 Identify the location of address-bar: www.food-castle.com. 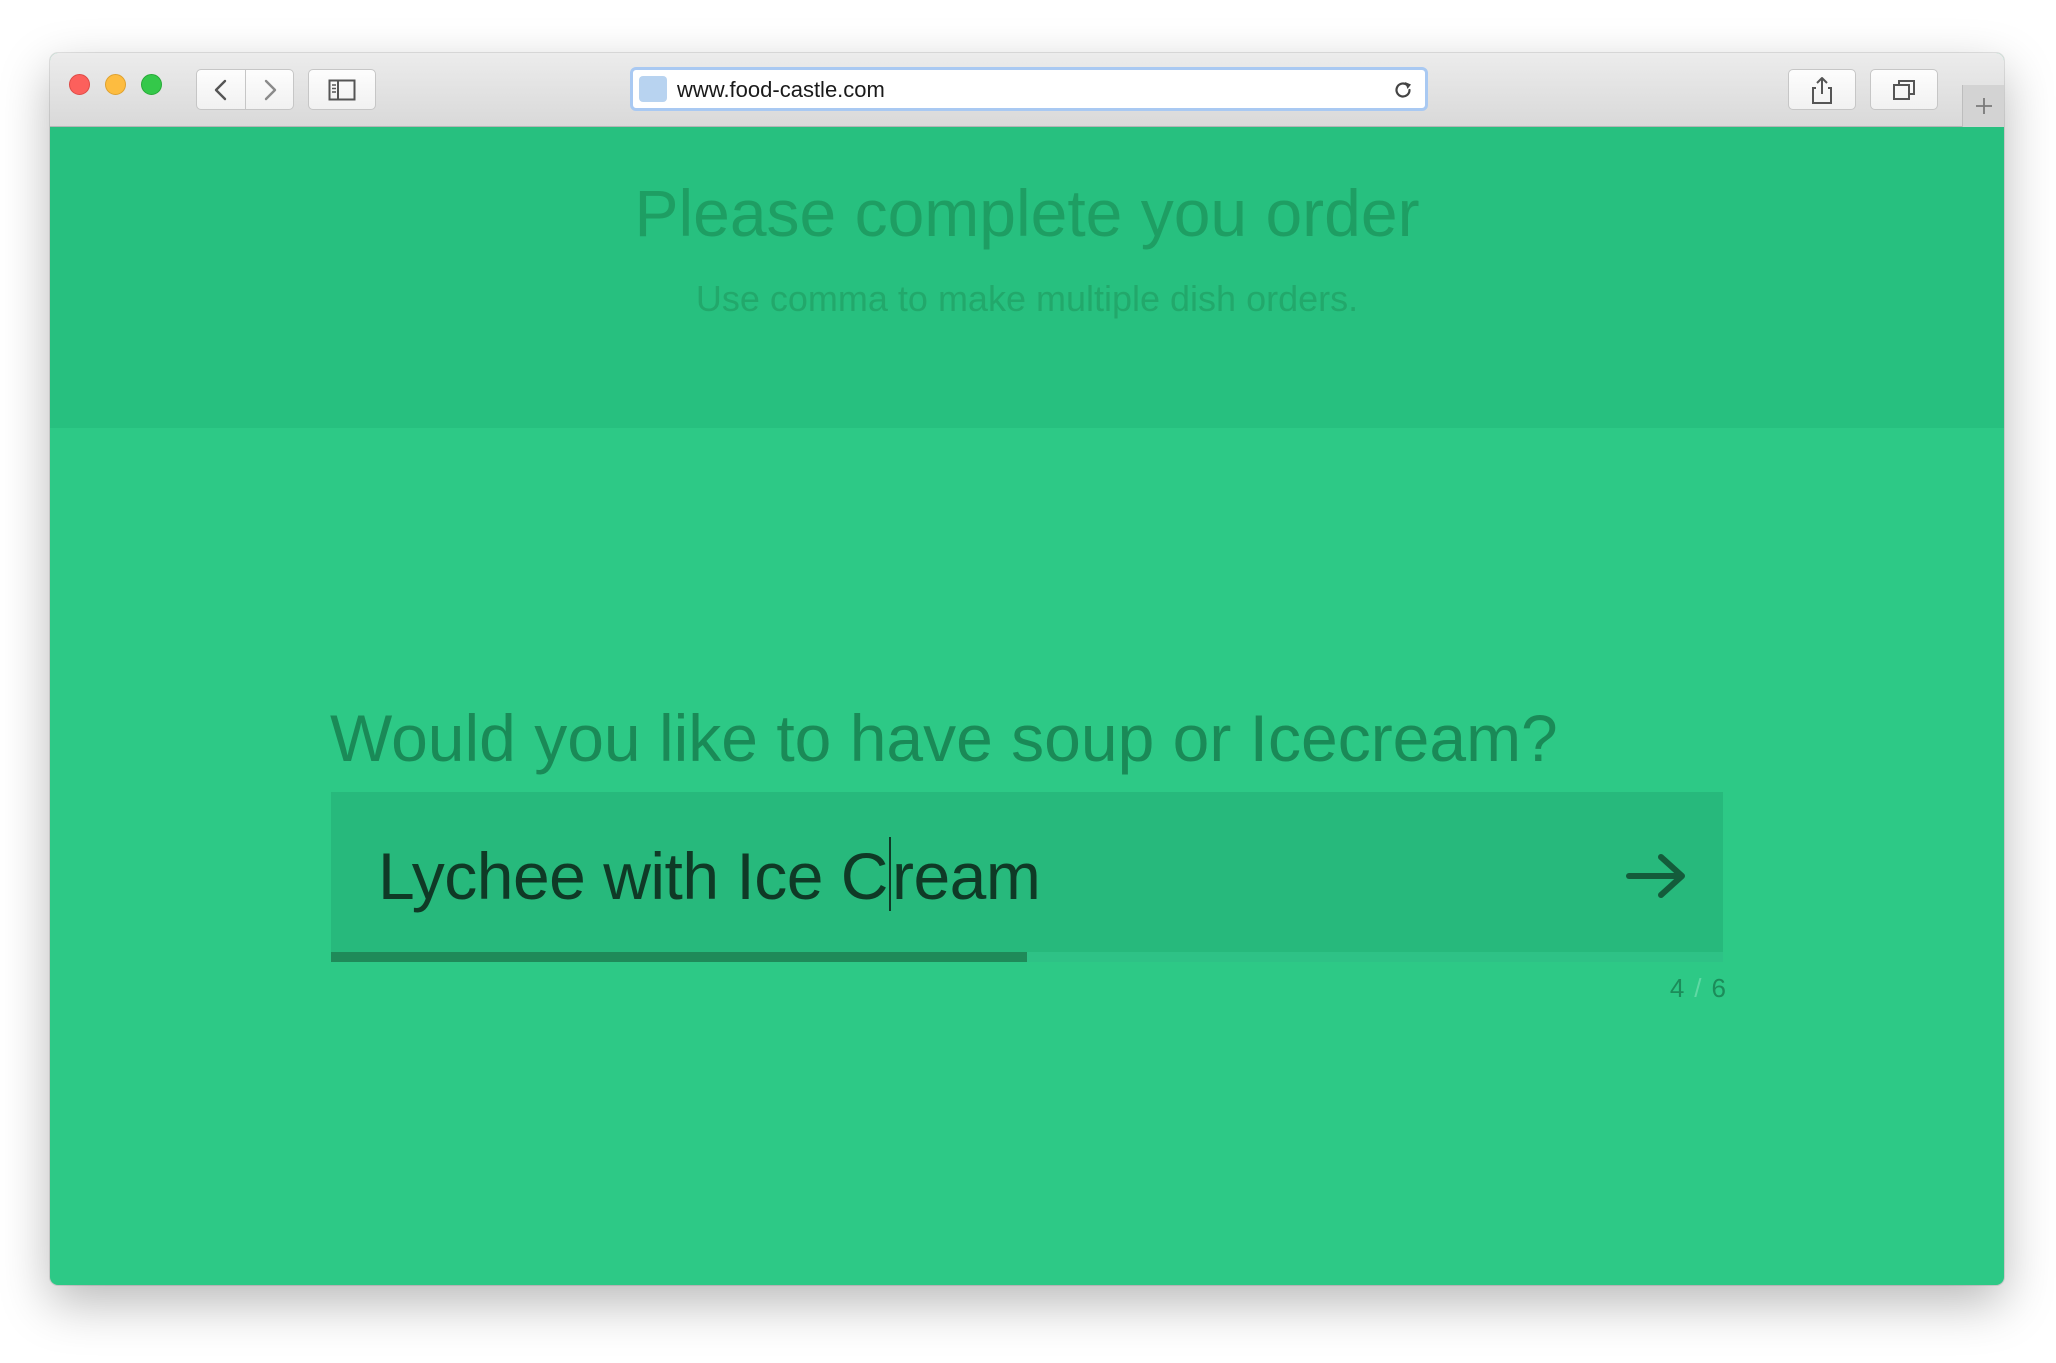
(1029, 89).